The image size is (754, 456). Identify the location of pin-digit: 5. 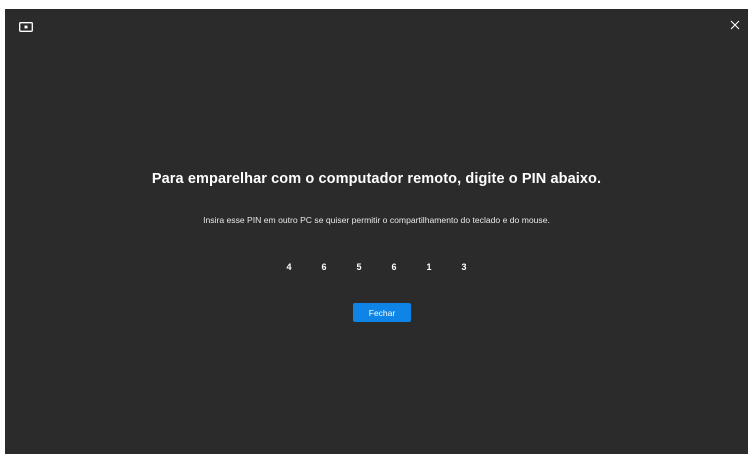
(359, 267).